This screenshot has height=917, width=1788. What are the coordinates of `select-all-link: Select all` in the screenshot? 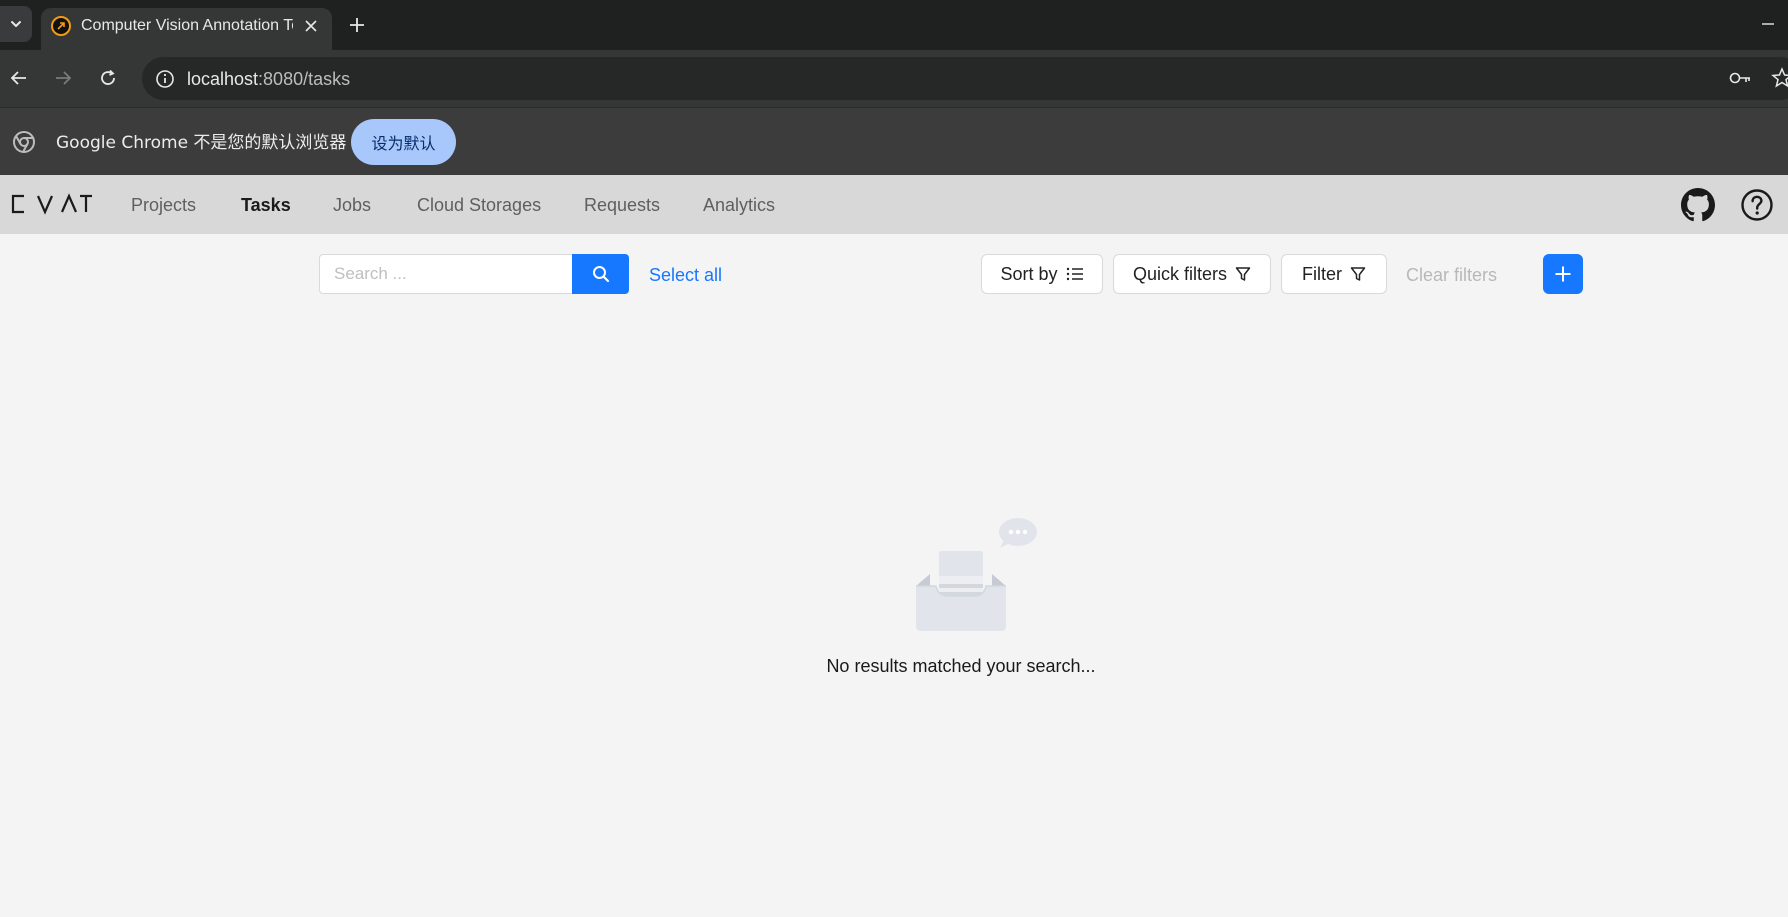 It's located at (685, 275).